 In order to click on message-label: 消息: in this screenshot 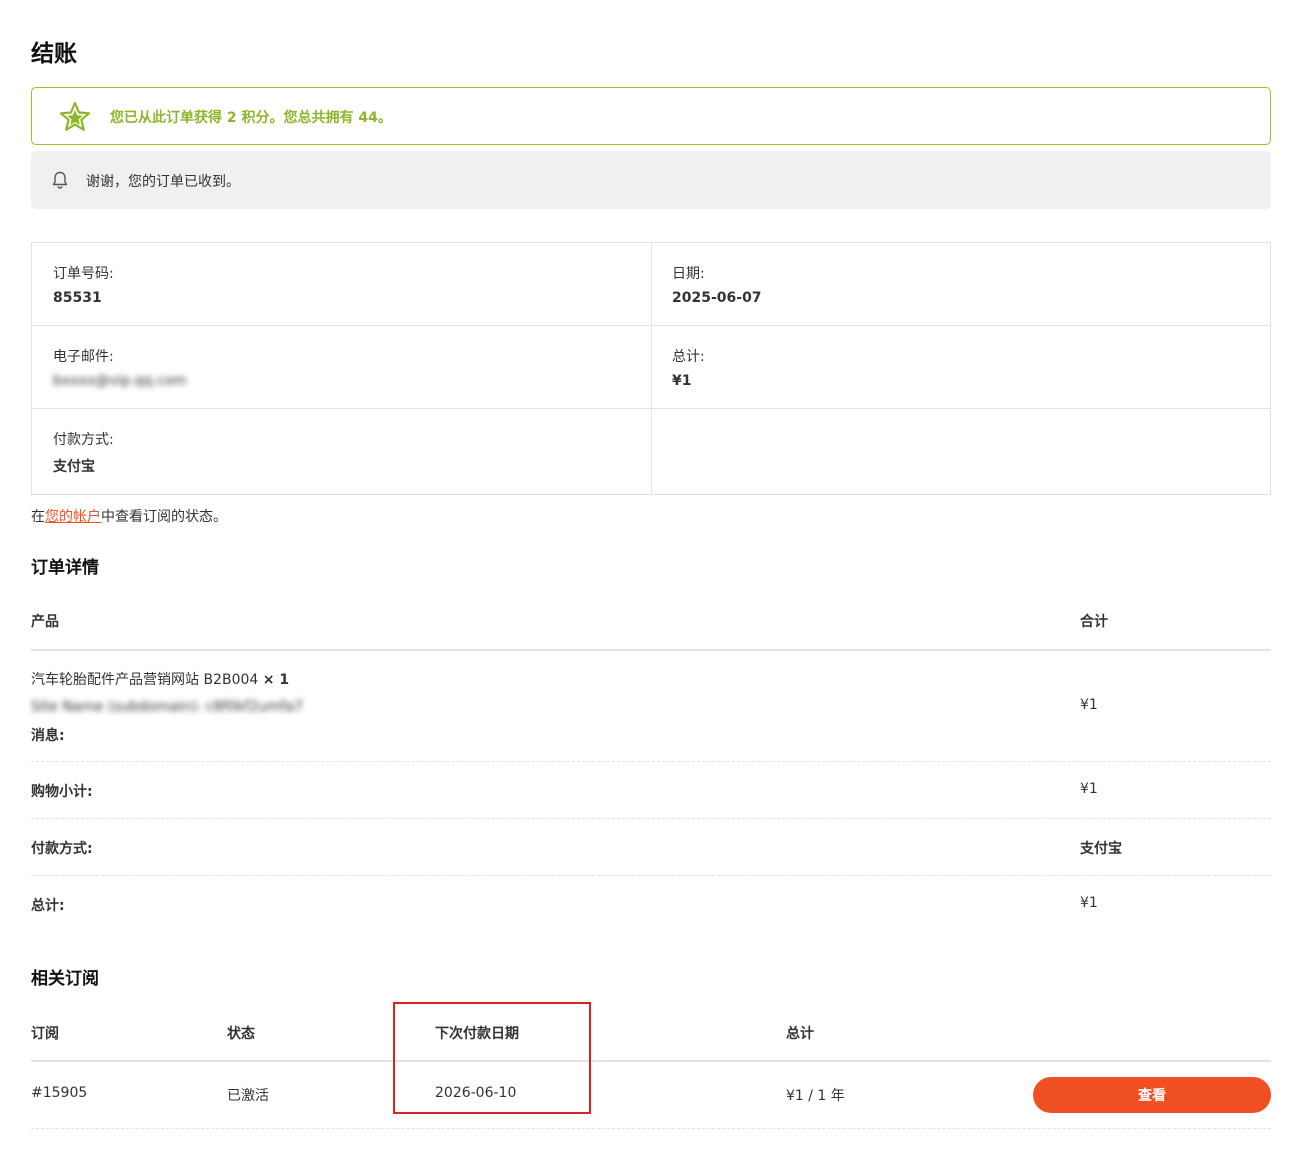, I will do `click(48, 736)`.